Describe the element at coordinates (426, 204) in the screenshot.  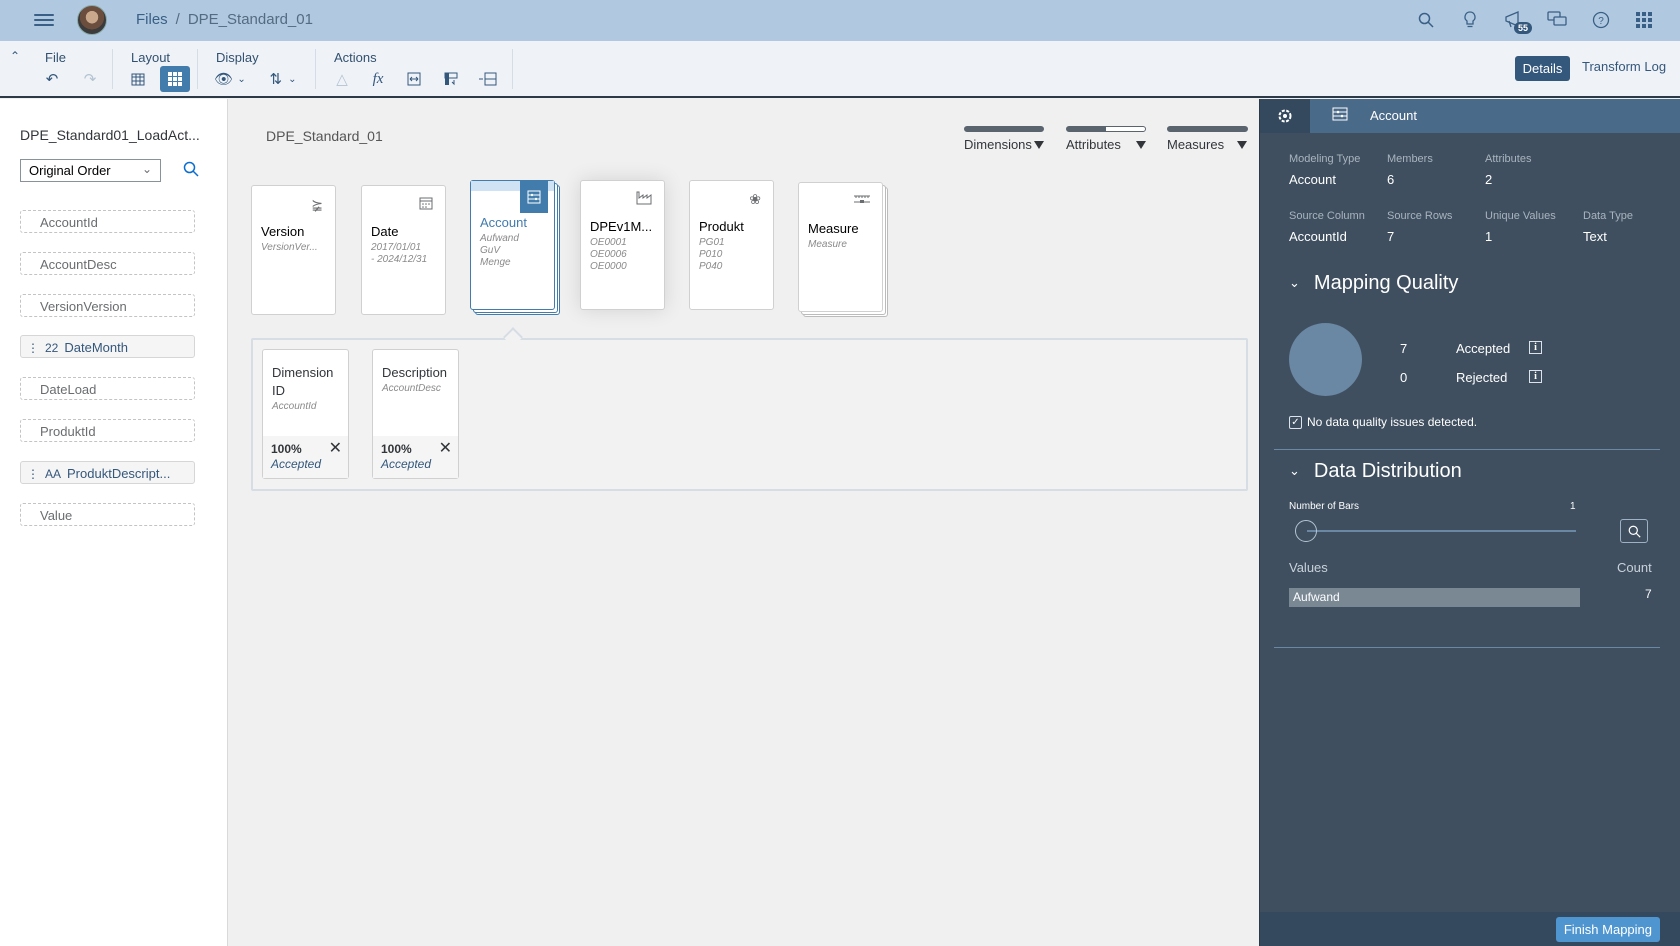
I see `calendar-icon` at that location.